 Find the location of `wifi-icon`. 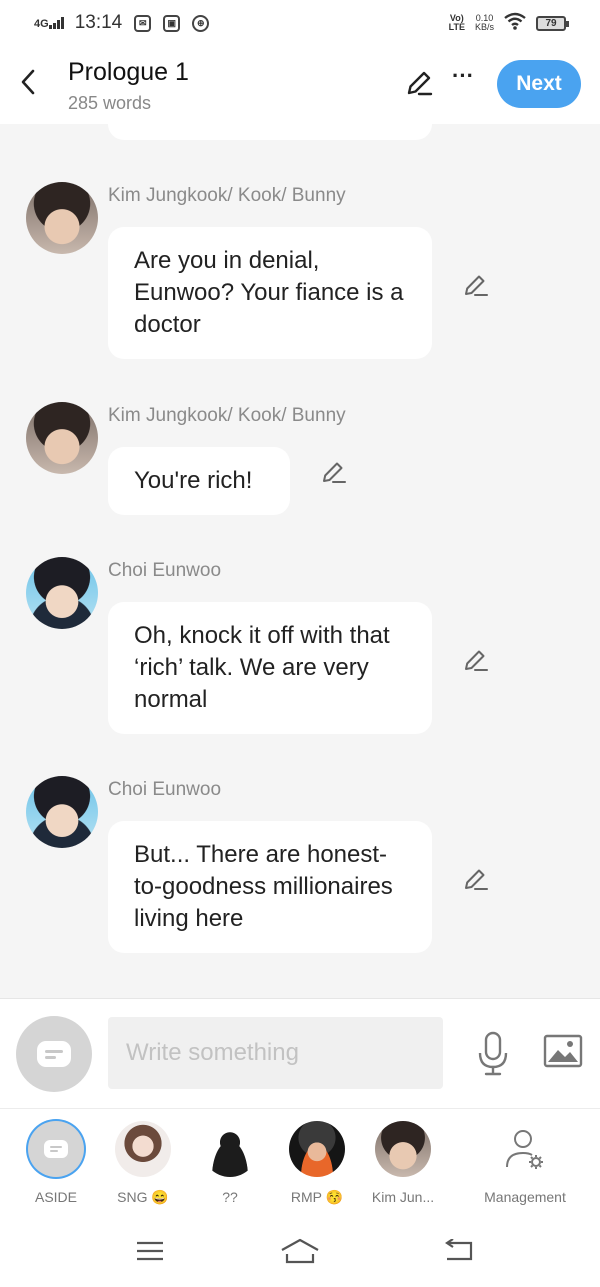

wifi-icon is located at coordinates (515, 23).